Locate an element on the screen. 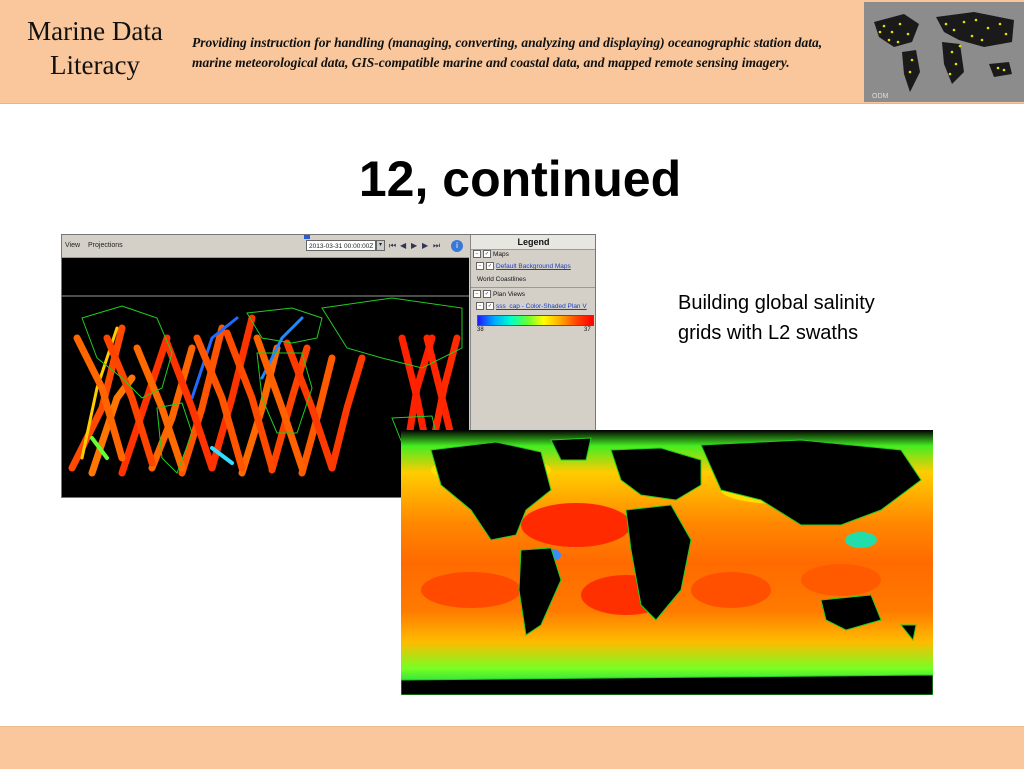 The width and height of the screenshot is (1024, 769). site-logo: Marine Data Literacy is located at coordinates (95, 48).